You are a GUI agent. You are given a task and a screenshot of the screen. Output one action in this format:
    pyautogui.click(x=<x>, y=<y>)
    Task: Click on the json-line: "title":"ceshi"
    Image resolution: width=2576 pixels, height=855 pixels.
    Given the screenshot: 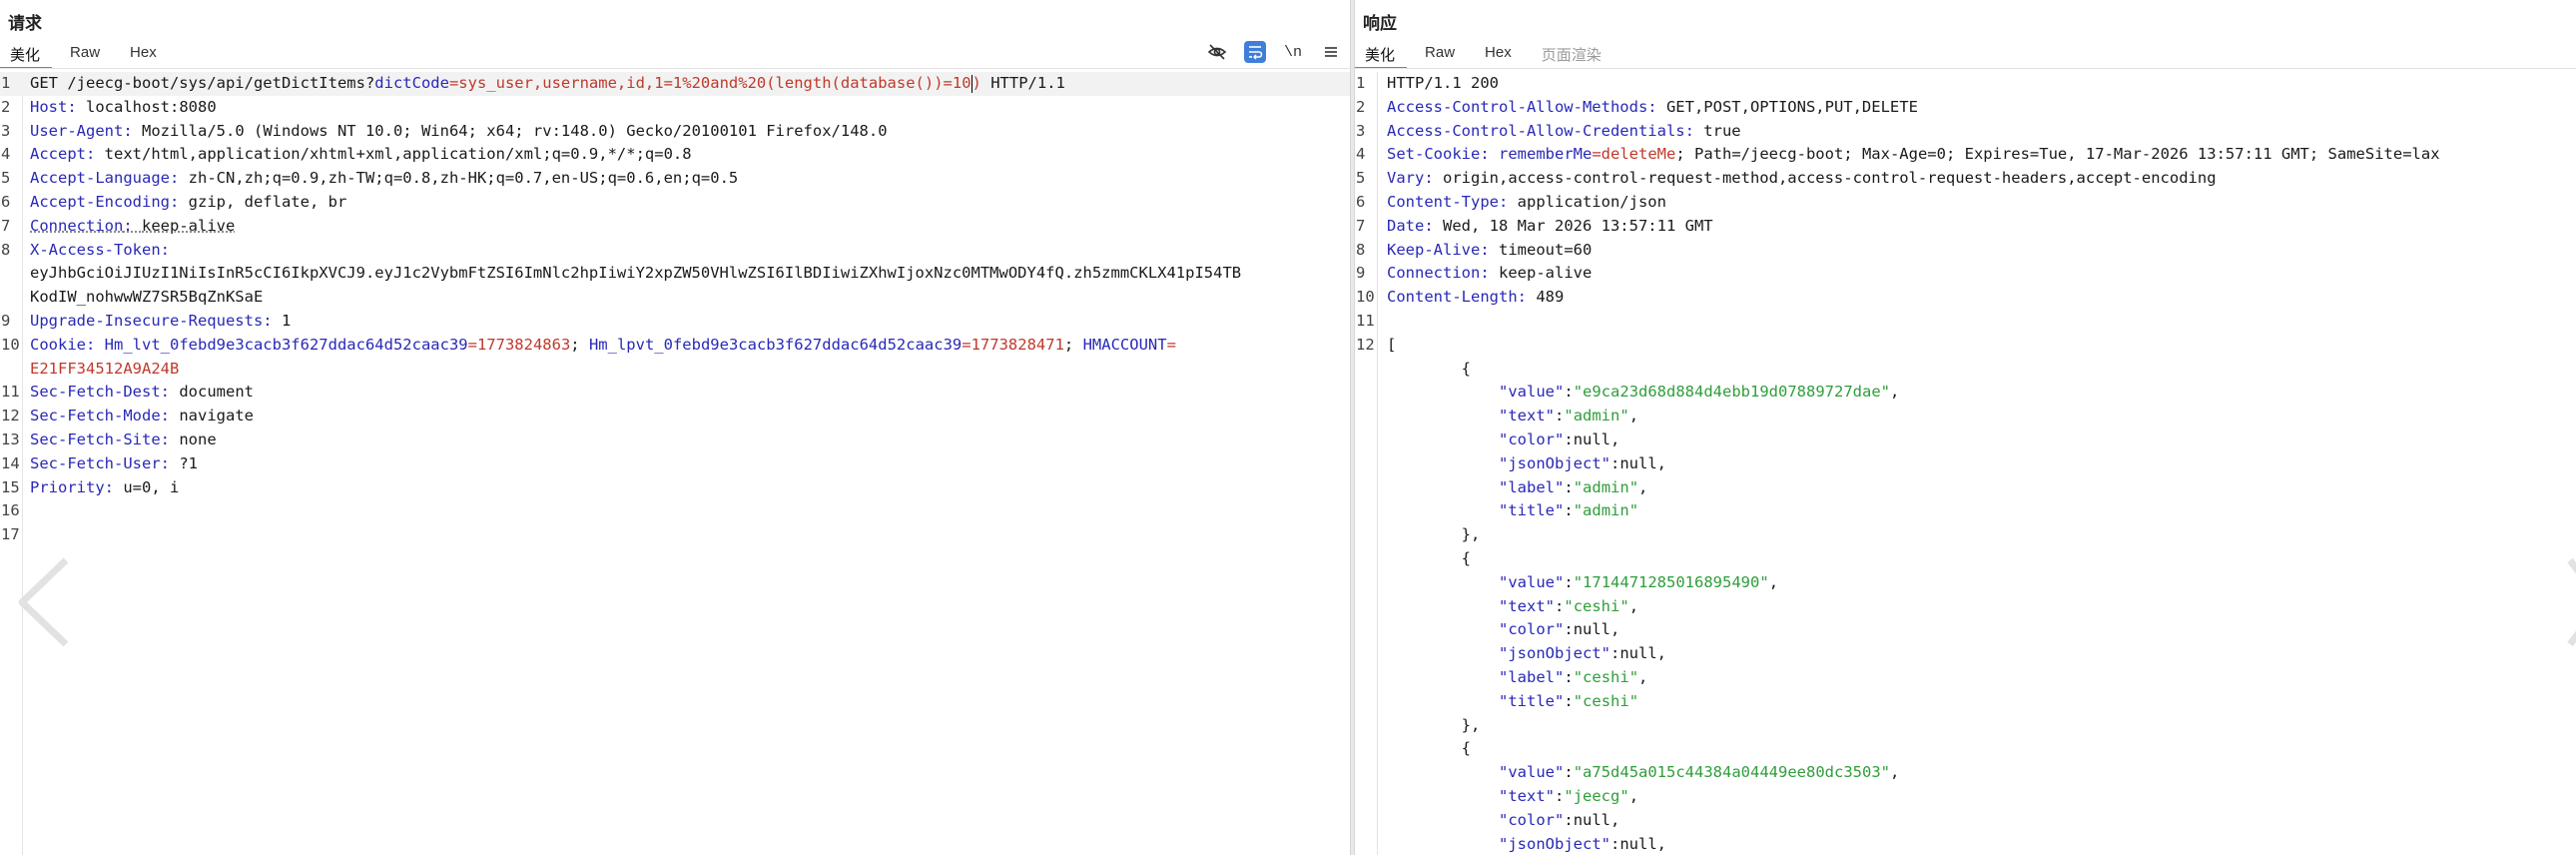 What is the action you would take?
    pyautogui.click(x=1568, y=700)
    